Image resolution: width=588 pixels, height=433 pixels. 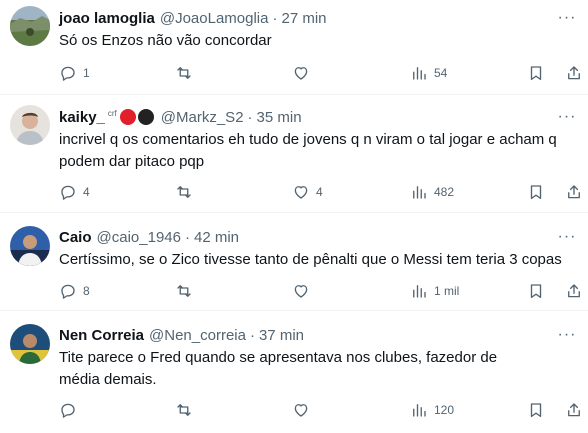 I want to click on timestamp: 35 min, so click(x=279, y=117).